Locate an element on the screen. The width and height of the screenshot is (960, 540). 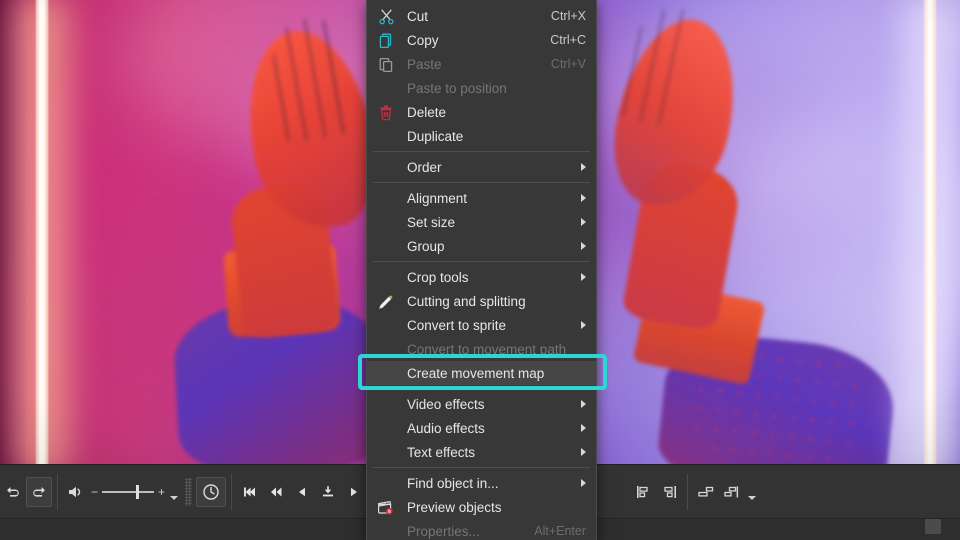
menu-item-delete: Delete is located at coordinates (481, 112).